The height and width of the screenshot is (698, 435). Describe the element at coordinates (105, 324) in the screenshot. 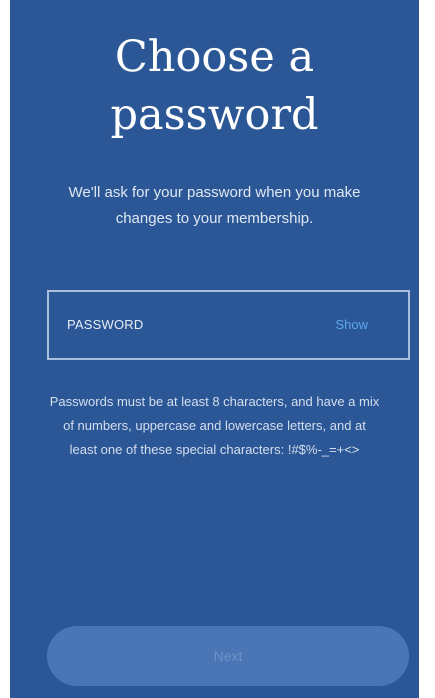

I see `password-field-label: PASSWORD` at that location.